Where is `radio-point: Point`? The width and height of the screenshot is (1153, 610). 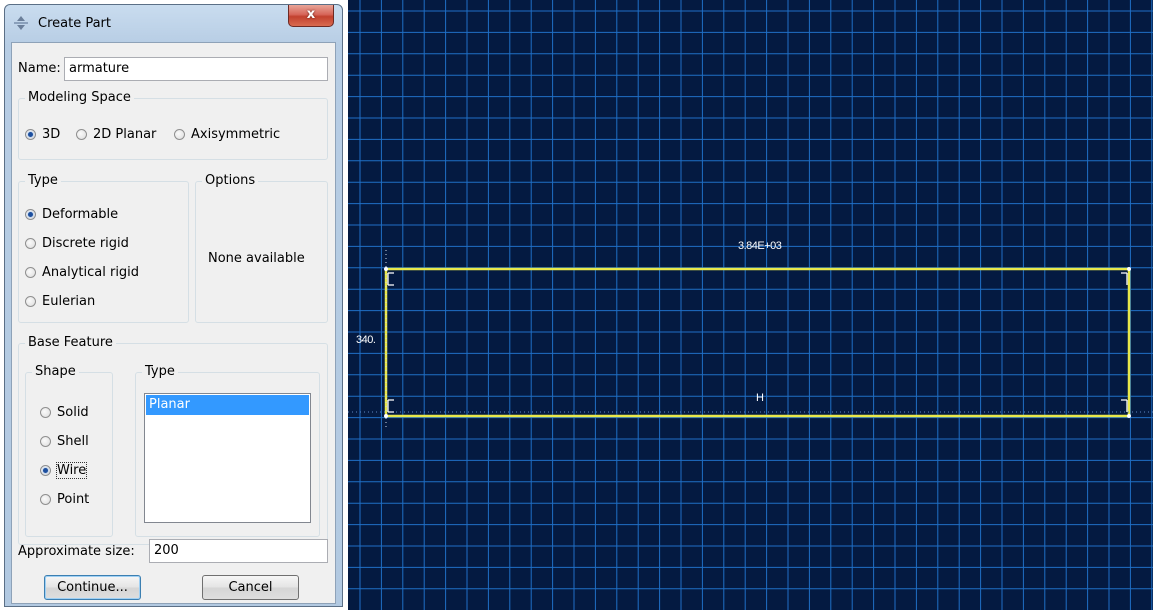 radio-point: Point is located at coordinates (64, 499).